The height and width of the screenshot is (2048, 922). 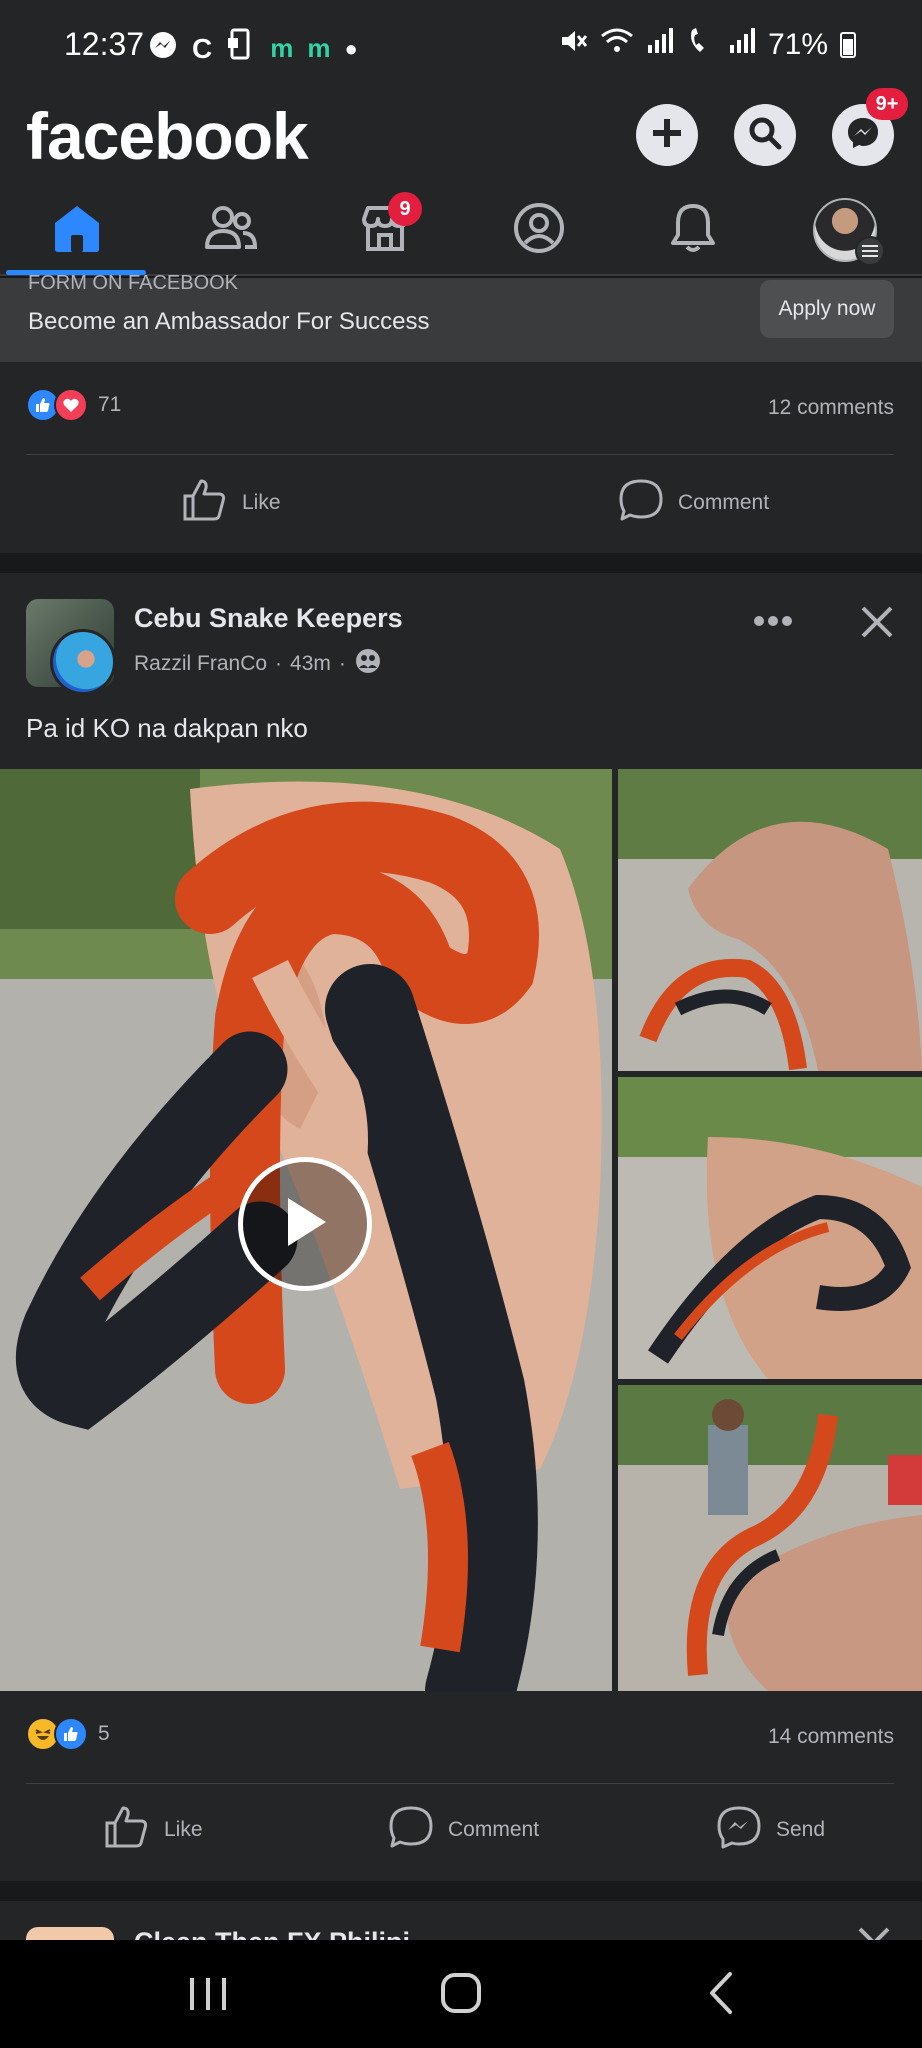 I want to click on plus-icon, so click(x=667, y=135).